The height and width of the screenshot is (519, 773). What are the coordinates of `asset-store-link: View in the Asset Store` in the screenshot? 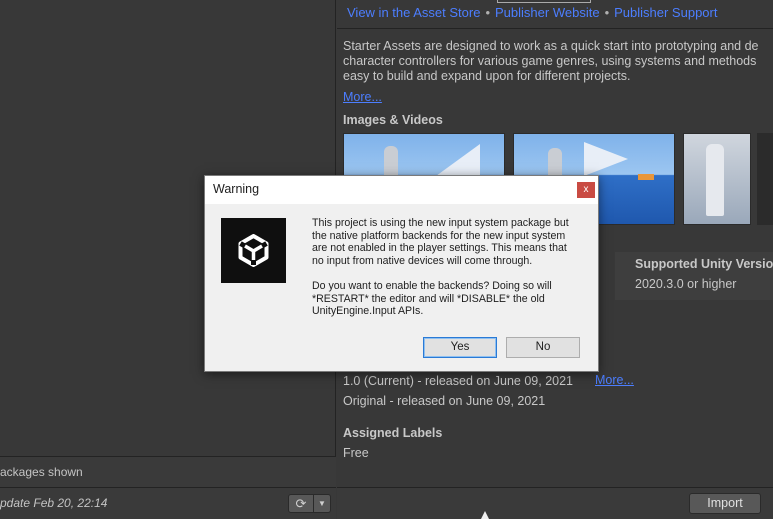 It's located at (413, 12).